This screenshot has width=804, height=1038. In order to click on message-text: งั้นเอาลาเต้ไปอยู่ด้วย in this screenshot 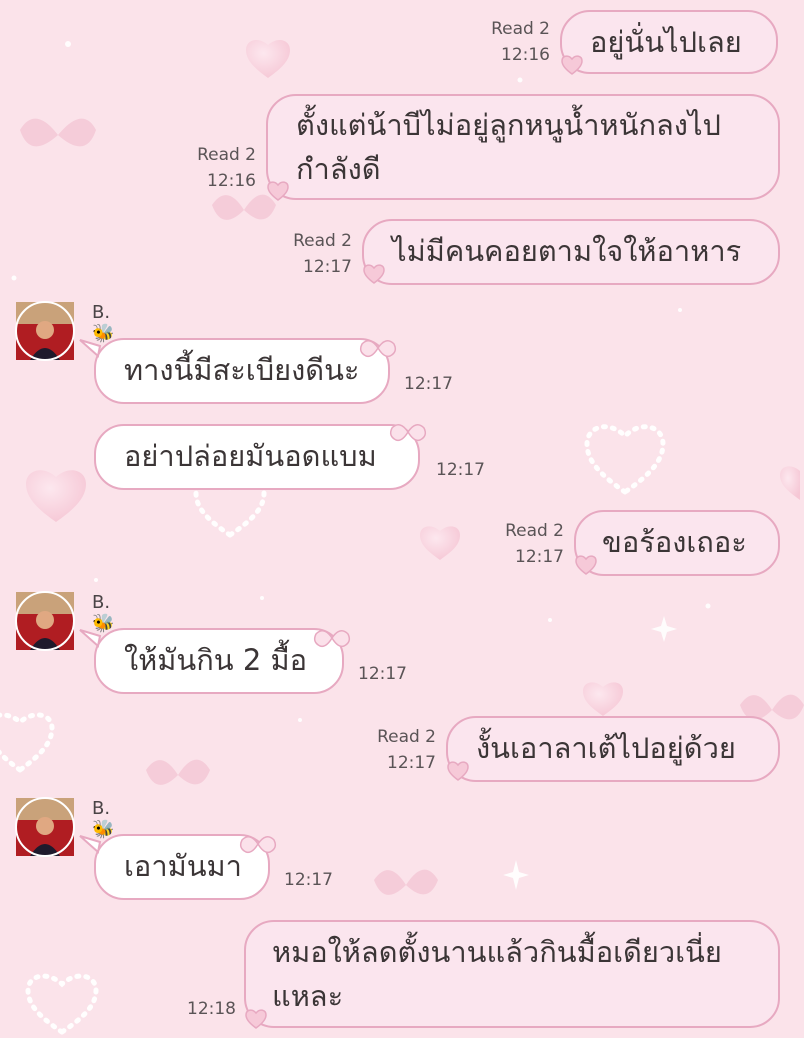, I will do `click(606, 748)`.